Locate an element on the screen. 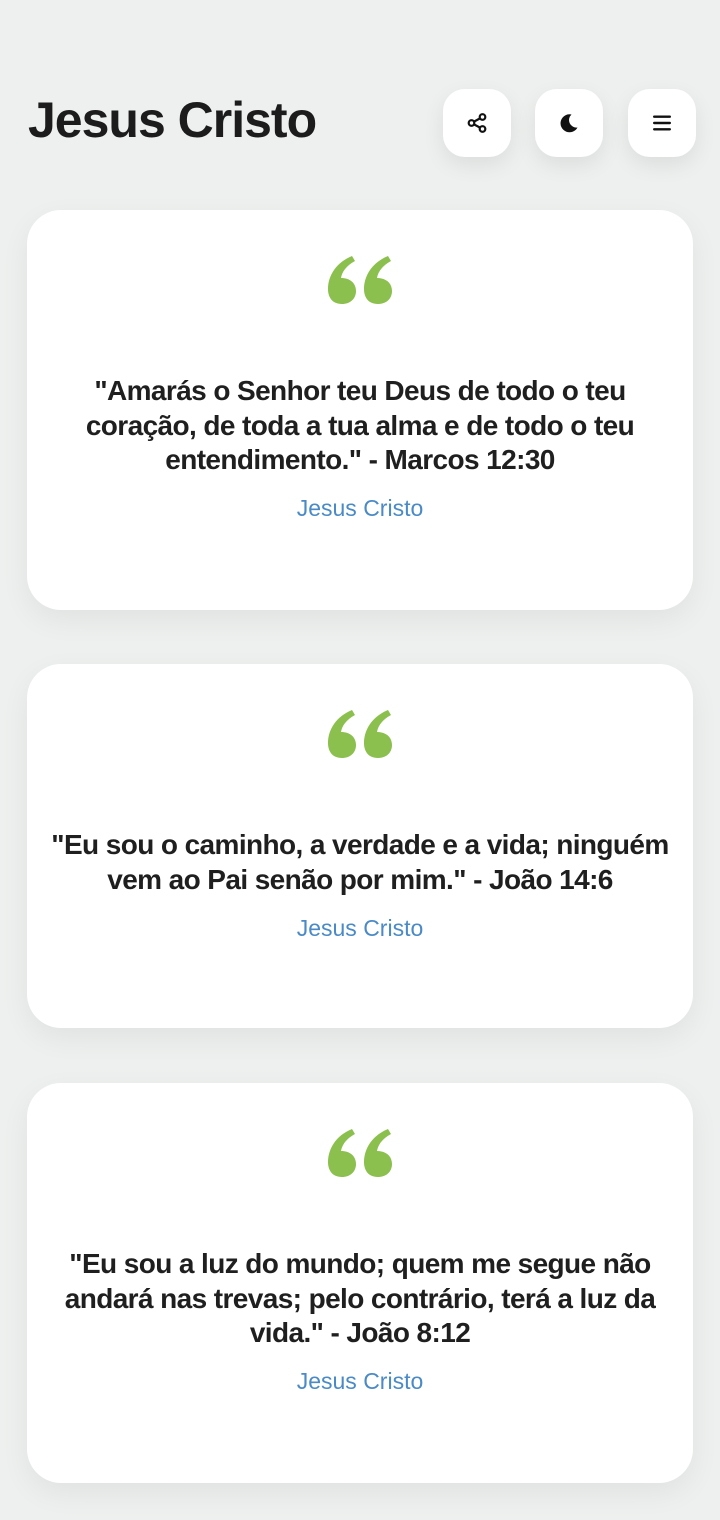 This screenshot has width=720, height=1520. share-button is located at coordinates (477, 123).